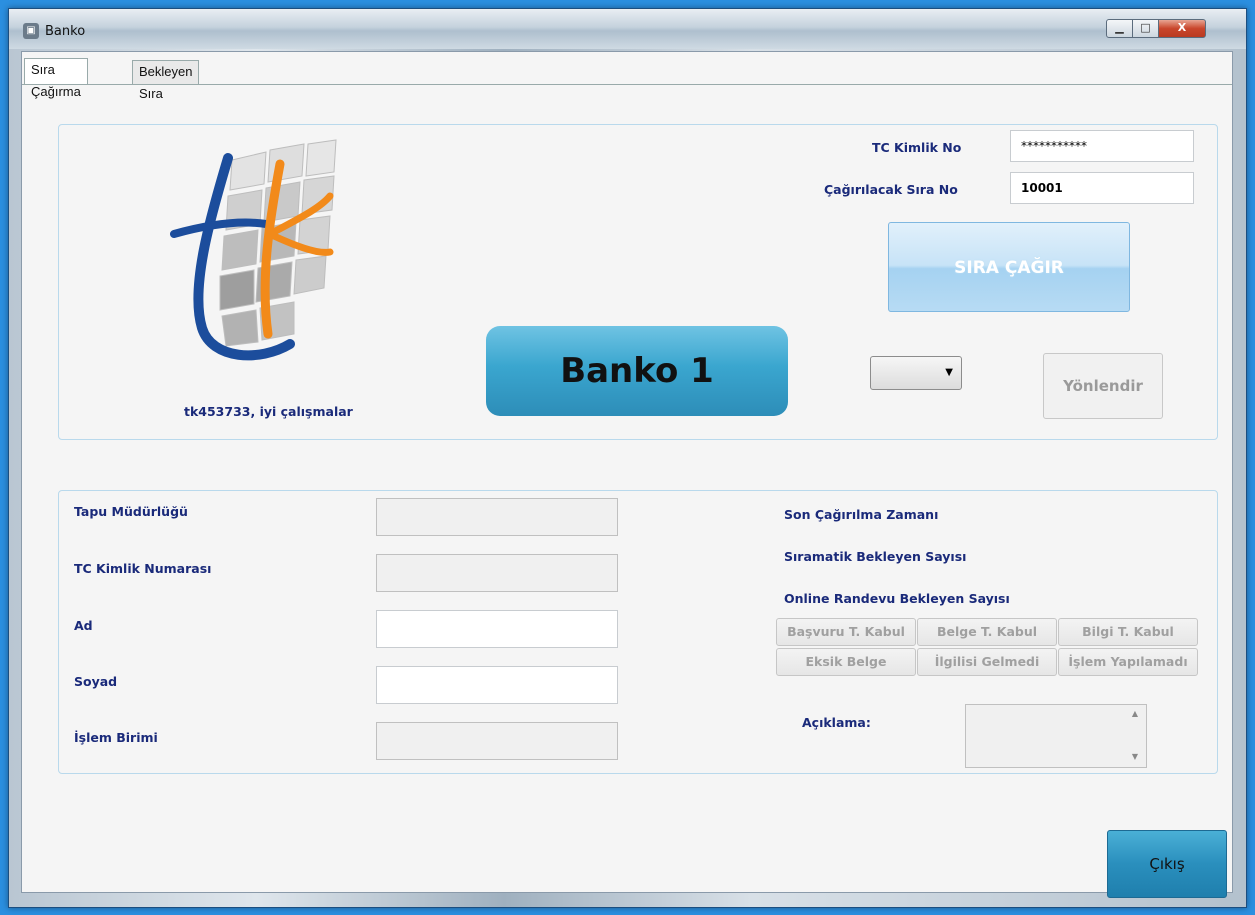 The height and width of the screenshot is (915, 1255). What do you see at coordinates (96, 681) in the screenshot?
I see `soyad-label: Soyad` at bounding box center [96, 681].